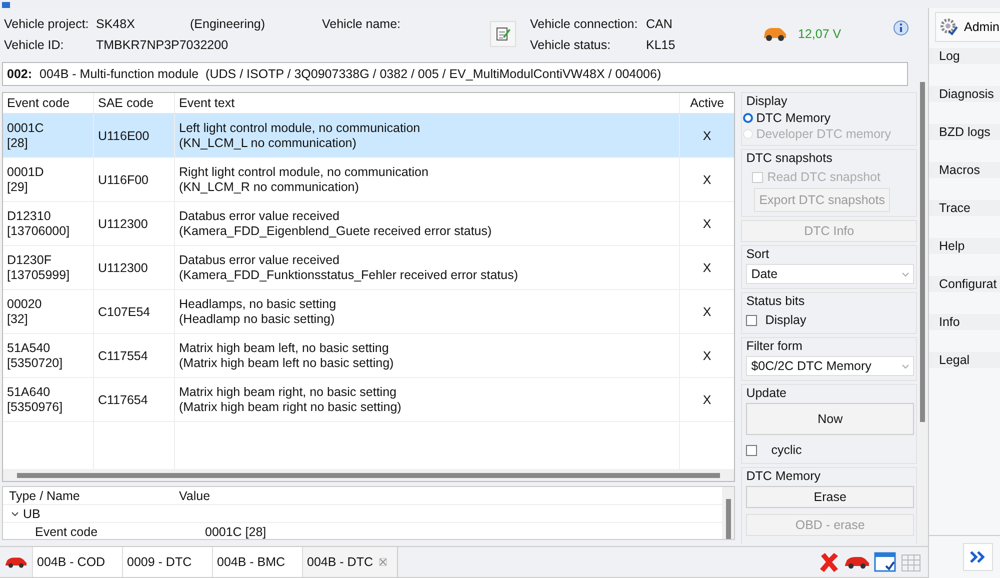 Image resolution: width=1000 pixels, height=578 pixels. What do you see at coordinates (39, 231) in the screenshot?
I see `event-number: [13706000]` at bounding box center [39, 231].